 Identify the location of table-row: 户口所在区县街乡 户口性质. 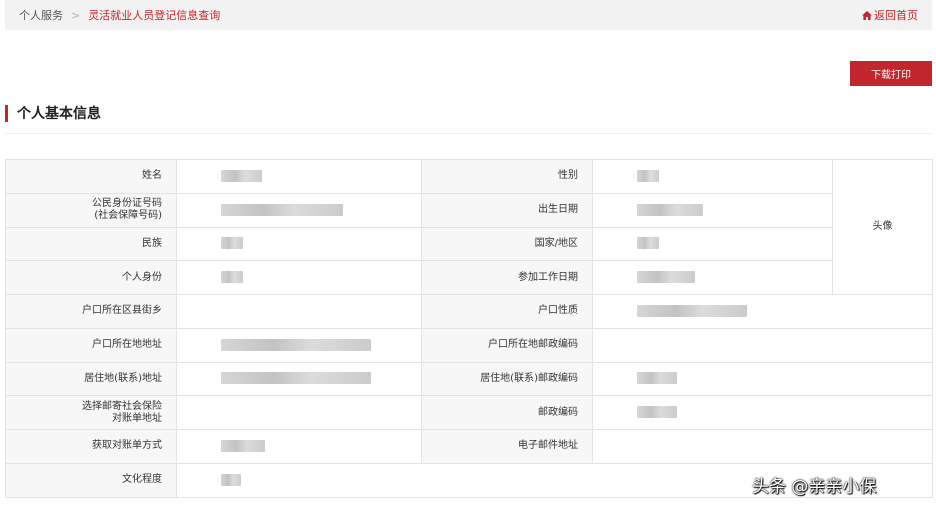
(469, 311).